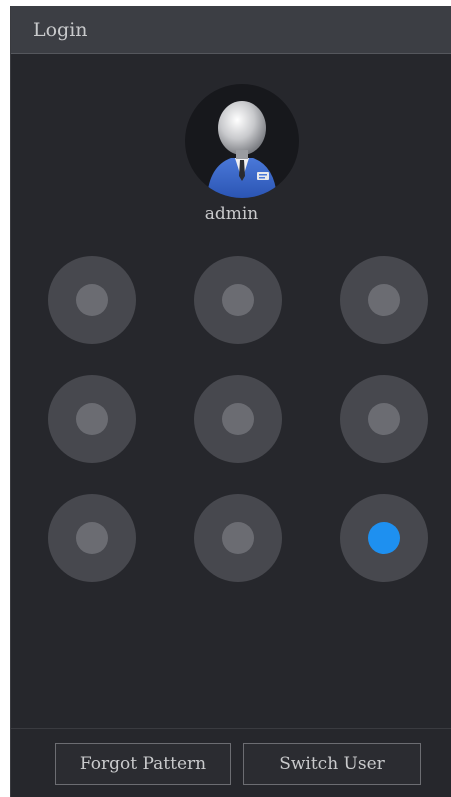 Image resolution: width=451 pixels, height=797 pixels. I want to click on switch-user-button: Switch User, so click(332, 764).